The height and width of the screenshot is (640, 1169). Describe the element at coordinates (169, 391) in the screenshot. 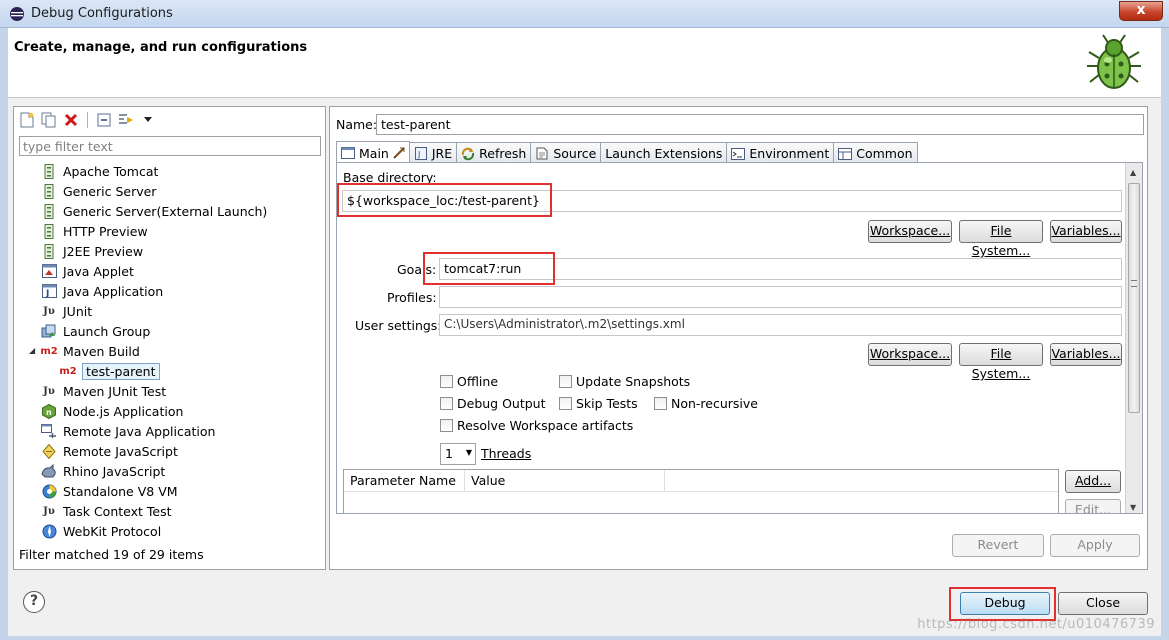

I see `tree-item-maven-junit-test: Jυ Maven JUnit Test` at that location.